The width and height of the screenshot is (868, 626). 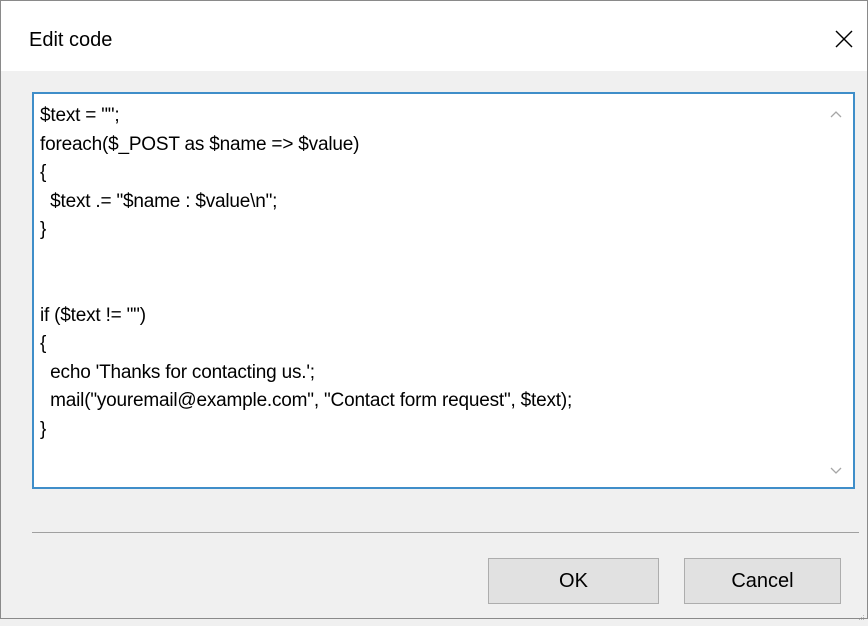 I want to click on ok-button: OK, so click(x=573, y=581).